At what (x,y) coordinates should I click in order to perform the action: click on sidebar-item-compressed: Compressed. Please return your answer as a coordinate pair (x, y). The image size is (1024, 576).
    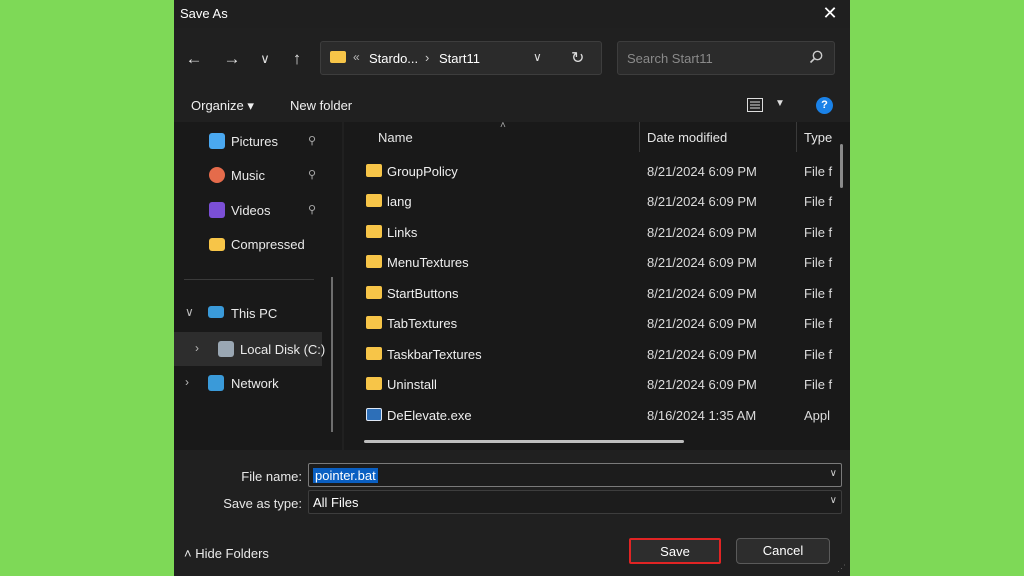
    Looking at the image, I should click on (249, 244).